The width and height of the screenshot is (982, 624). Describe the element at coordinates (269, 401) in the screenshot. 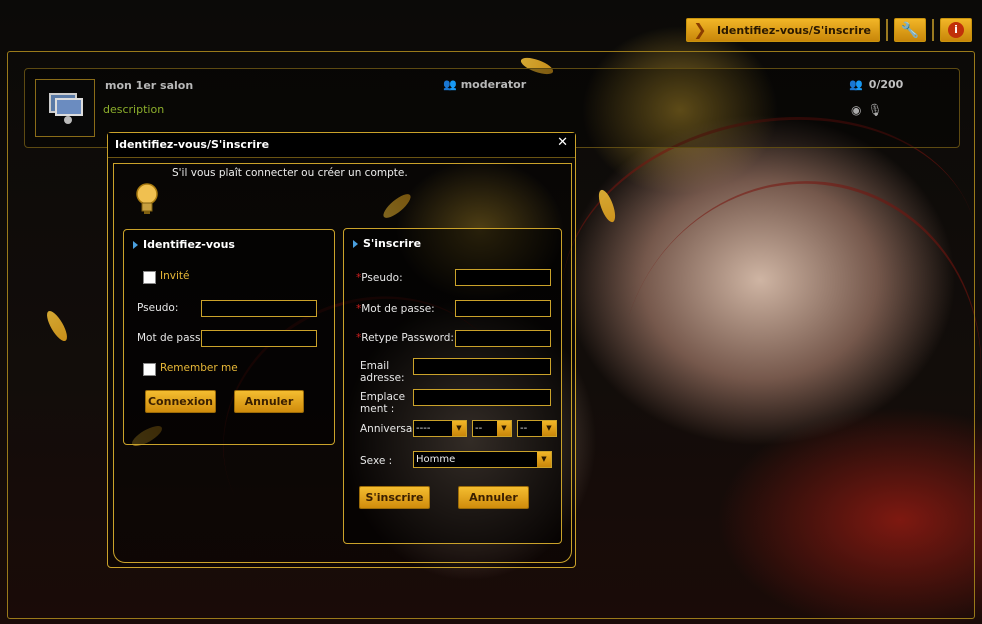

I see `login-cancel-button: Annuler` at that location.